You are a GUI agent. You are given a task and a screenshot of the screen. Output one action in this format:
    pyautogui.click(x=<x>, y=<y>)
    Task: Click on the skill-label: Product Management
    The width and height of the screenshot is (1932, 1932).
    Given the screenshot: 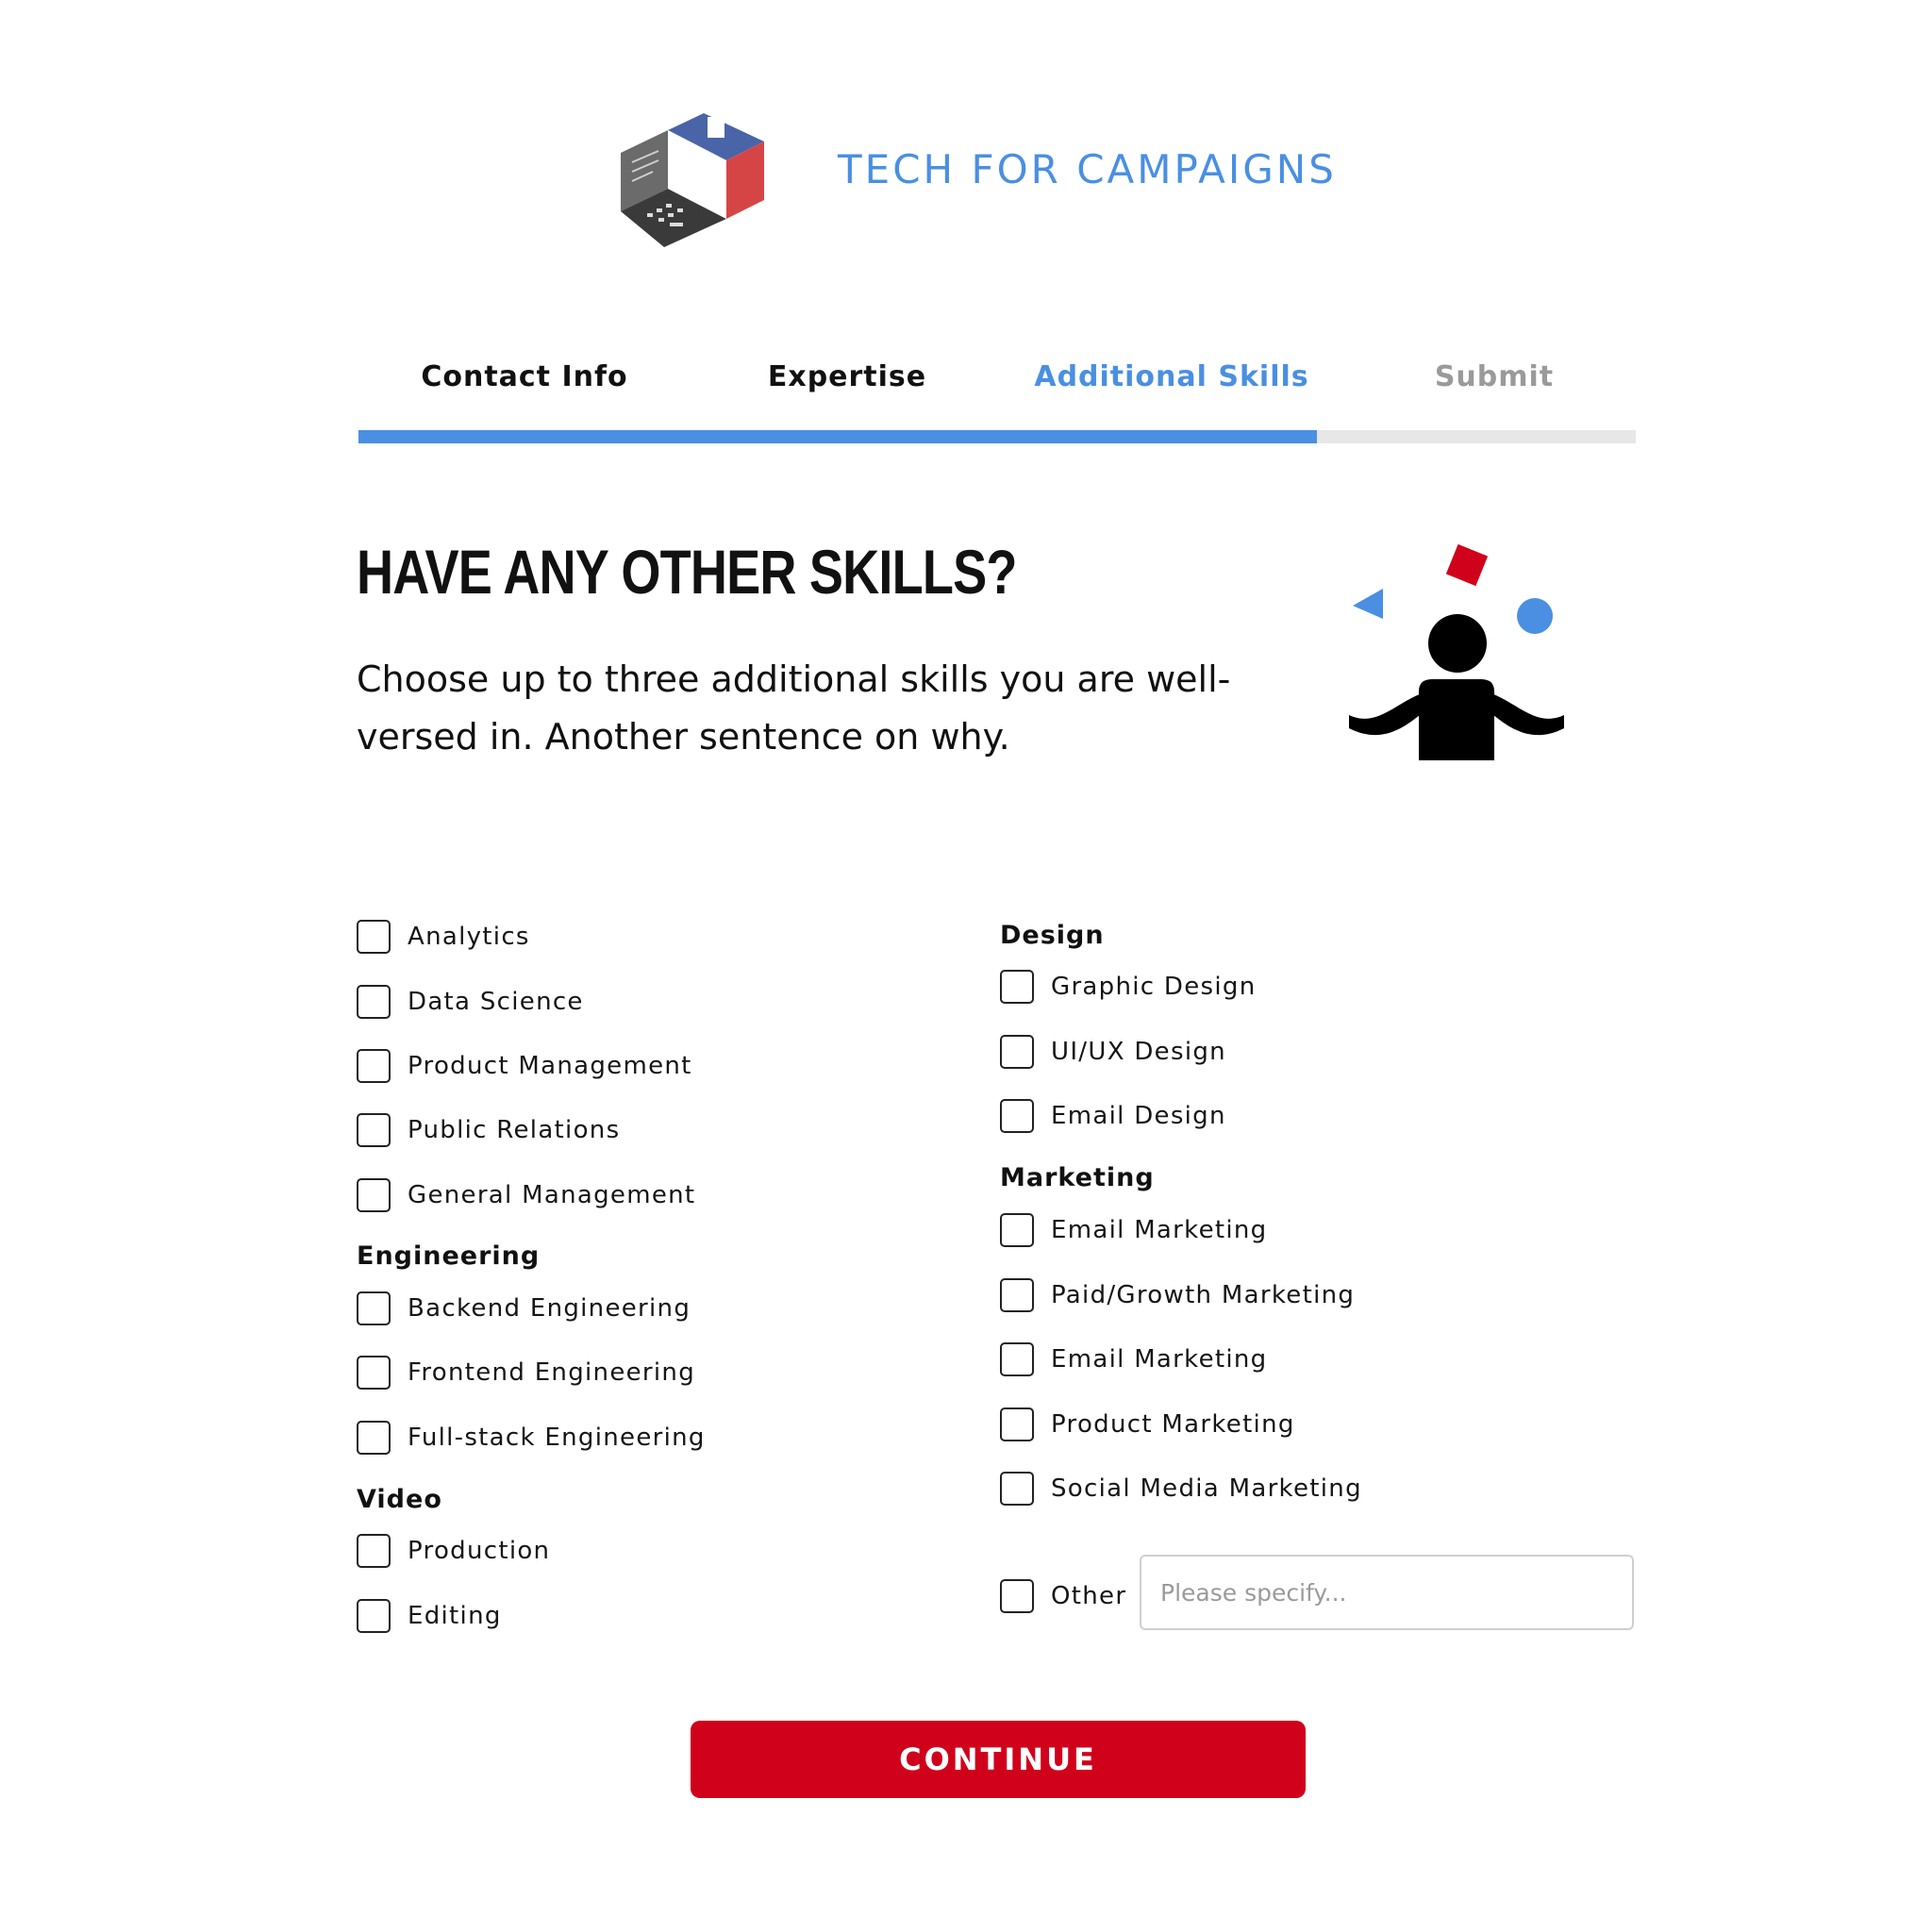 What is the action you would take?
    pyautogui.click(x=550, y=1066)
    